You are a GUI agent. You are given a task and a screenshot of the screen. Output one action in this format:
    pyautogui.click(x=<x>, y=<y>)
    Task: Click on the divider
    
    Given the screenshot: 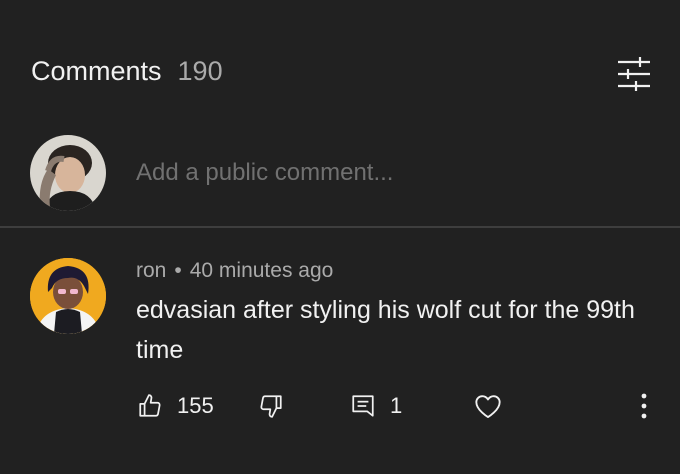 What is the action you would take?
    pyautogui.click(x=340, y=227)
    